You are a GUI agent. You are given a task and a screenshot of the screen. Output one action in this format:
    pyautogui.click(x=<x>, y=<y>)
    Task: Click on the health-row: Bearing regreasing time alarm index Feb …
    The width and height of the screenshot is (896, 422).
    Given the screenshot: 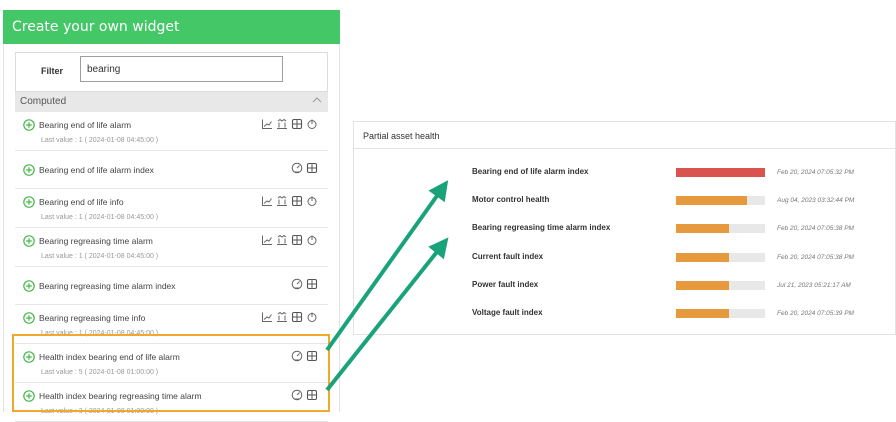 What is the action you would take?
    pyautogui.click(x=624, y=229)
    